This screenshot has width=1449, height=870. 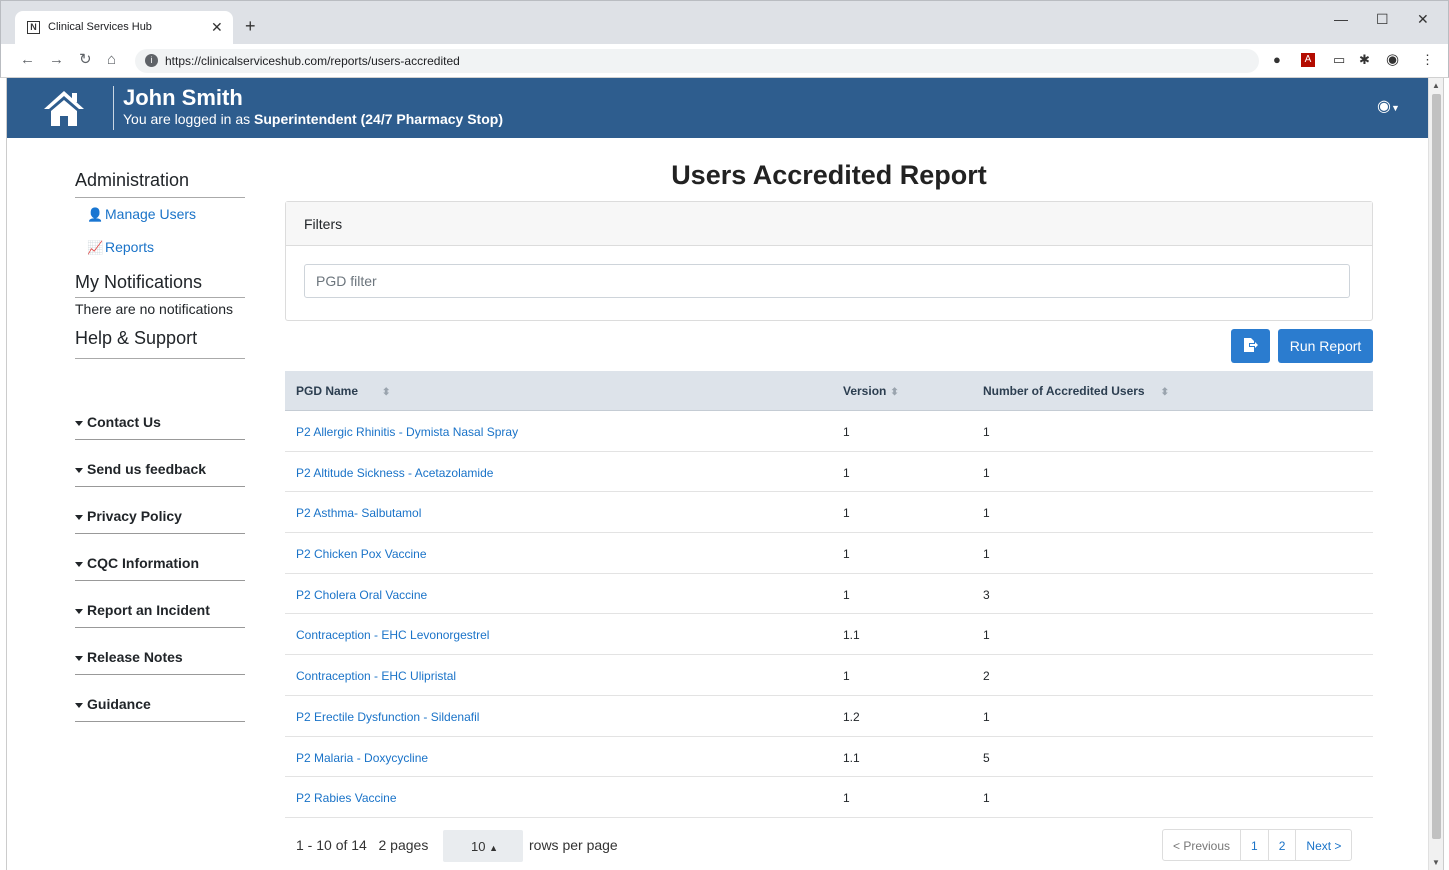 I want to click on sidebar-item-contact-us: Contact Us, so click(x=160, y=427).